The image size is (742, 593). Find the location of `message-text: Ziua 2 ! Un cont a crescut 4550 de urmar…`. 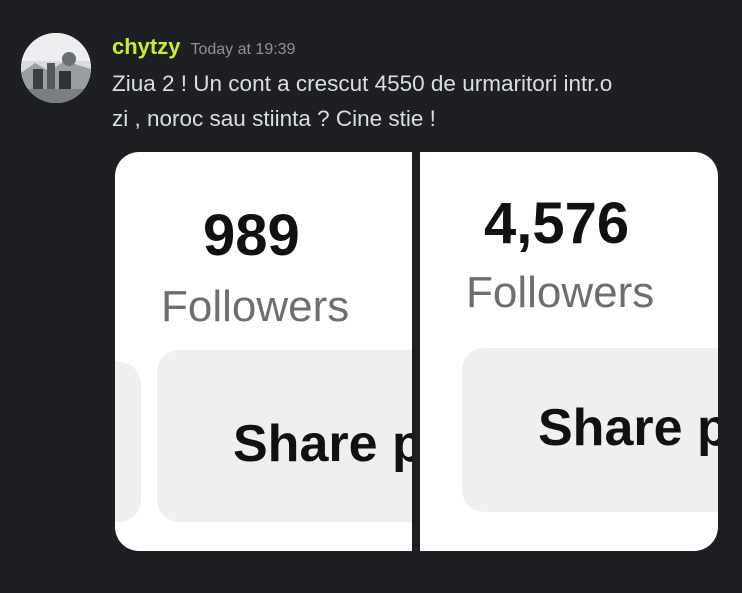

message-text: Ziua 2 ! Un cont a crescut 4550 de urmar… is located at coordinates (417, 101).